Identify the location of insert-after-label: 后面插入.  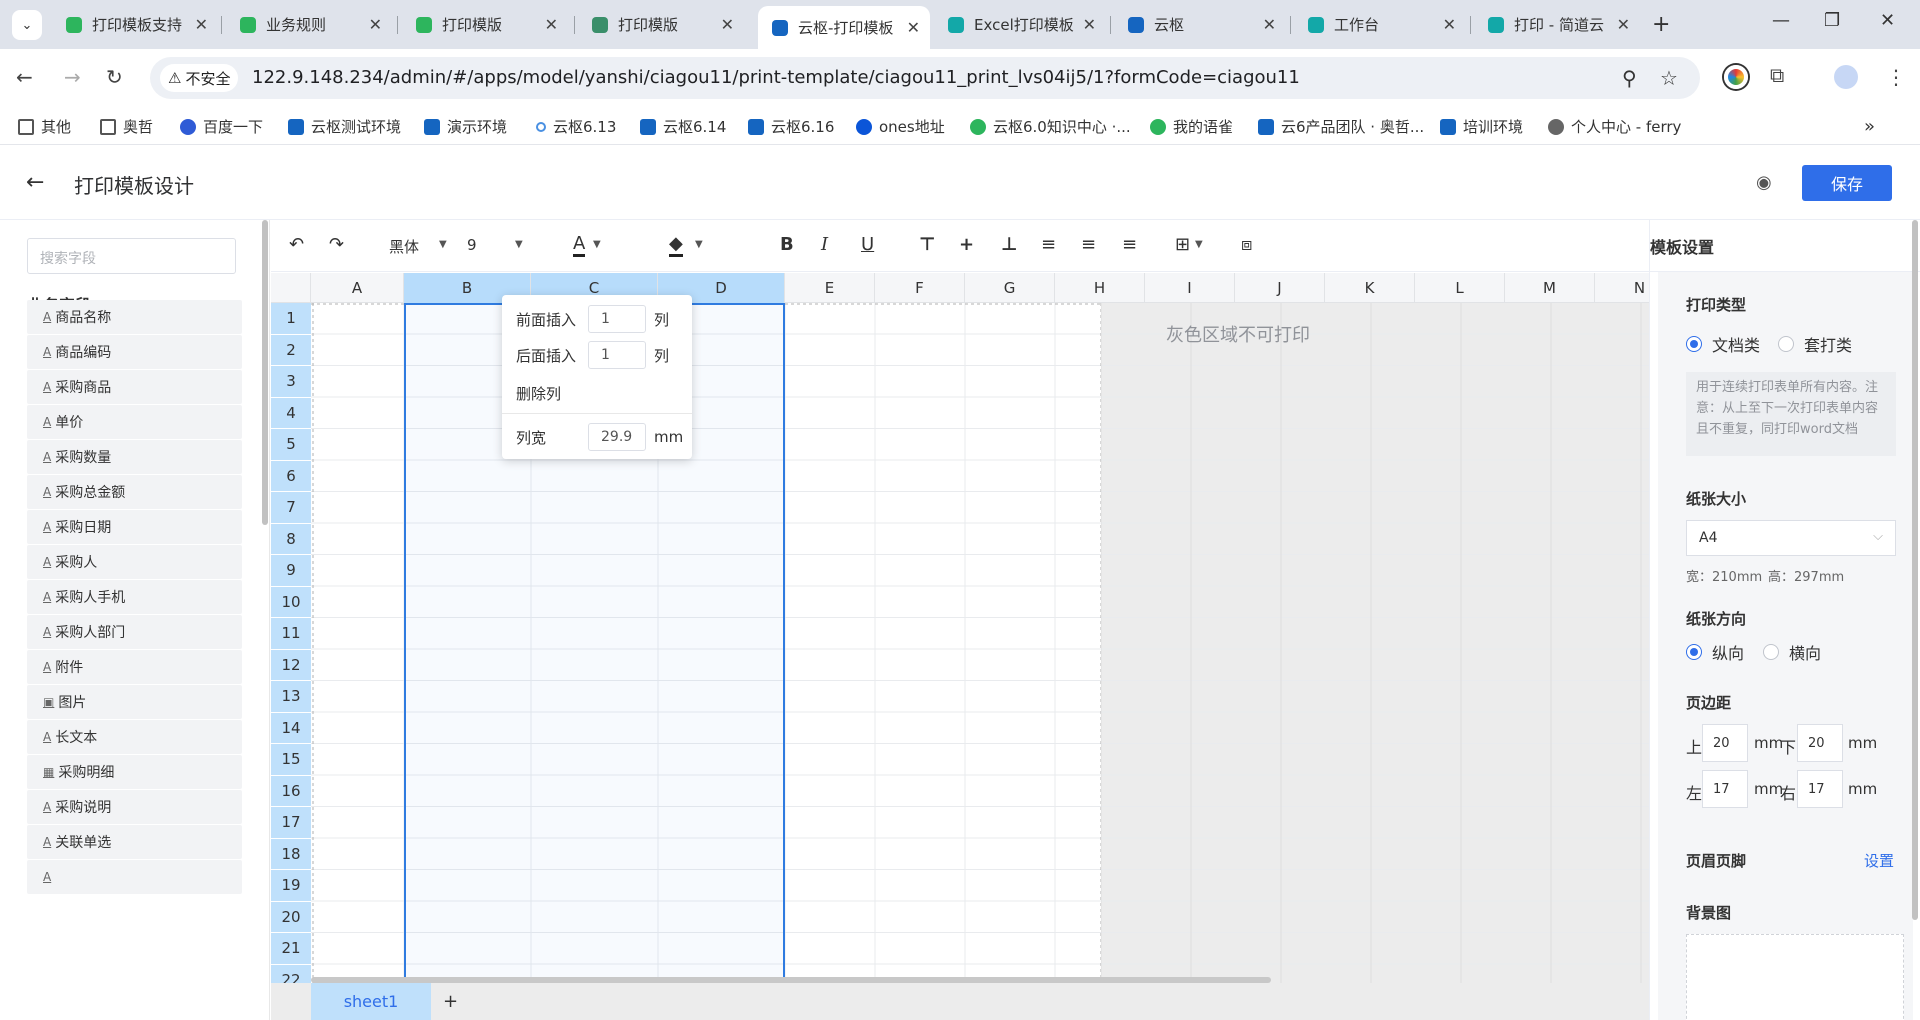
(546, 355).